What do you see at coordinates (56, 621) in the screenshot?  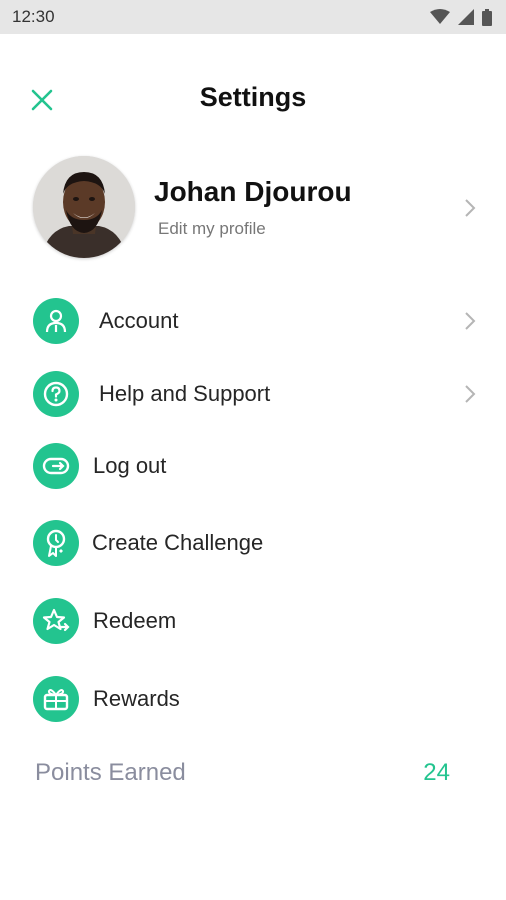 I see `redeem-icon` at bounding box center [56, 621].